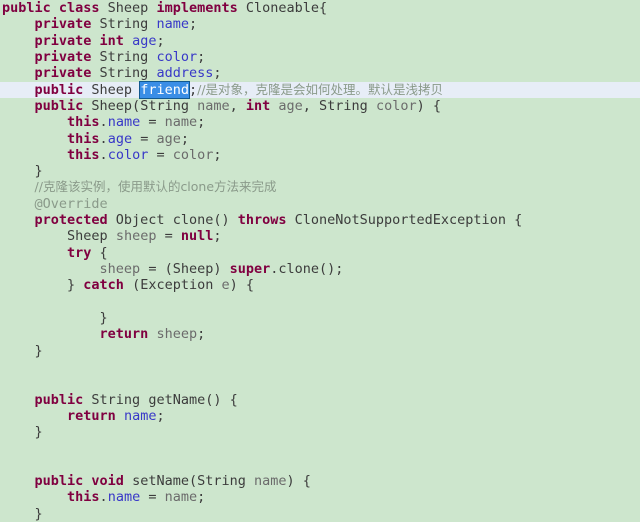 The width and height of the screenshot is (640, 522). What do you see at coordinates (320, 24) in the screenshot?
I see `code-line: private String name;` at bounding box center [320, 24].